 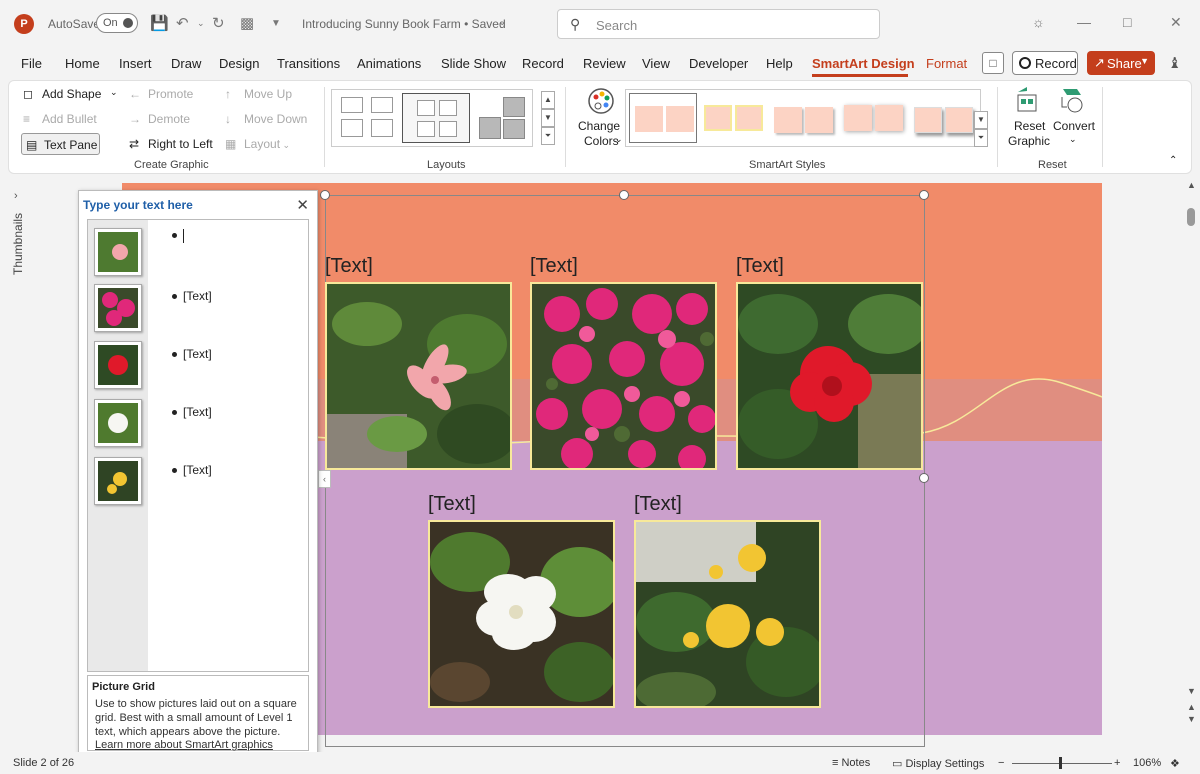 I want to click on learn-more-link: Learn more about SmartArt graphics, so click(x=184, y=745).